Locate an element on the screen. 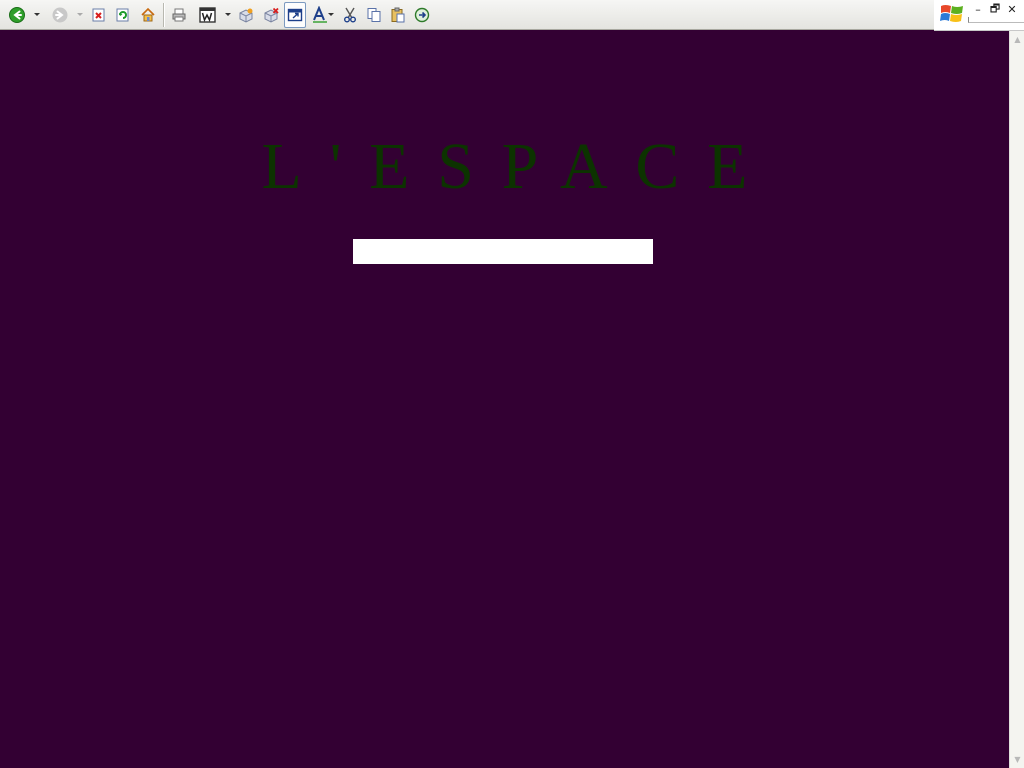 Image resolution: width=1024 pixels, height=768 pixels. box-add-icon is located at coordinates (246, 15).